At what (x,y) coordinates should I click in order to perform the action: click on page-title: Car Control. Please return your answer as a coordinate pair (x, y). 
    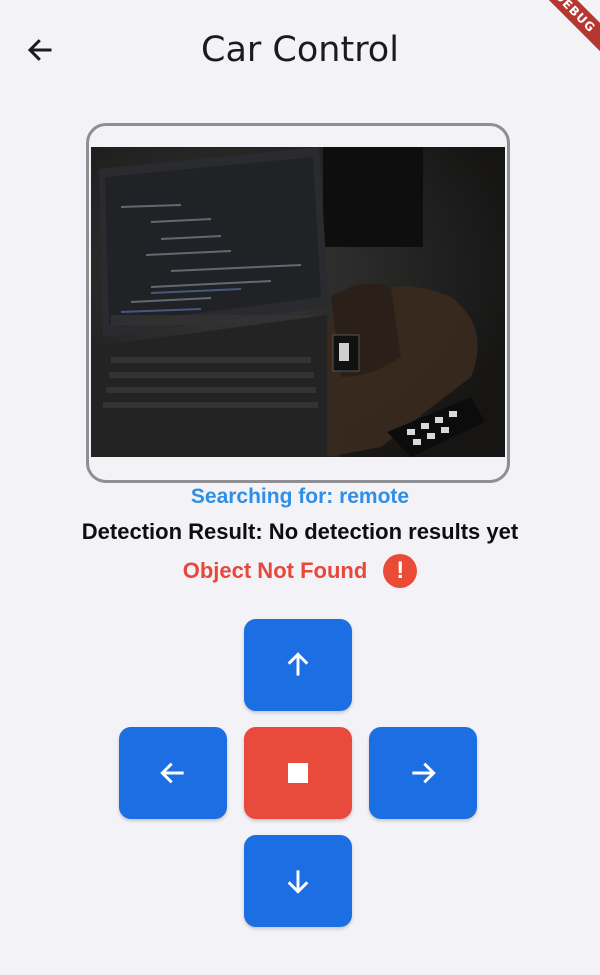
    Looking at the image, I should click on (300, 50).